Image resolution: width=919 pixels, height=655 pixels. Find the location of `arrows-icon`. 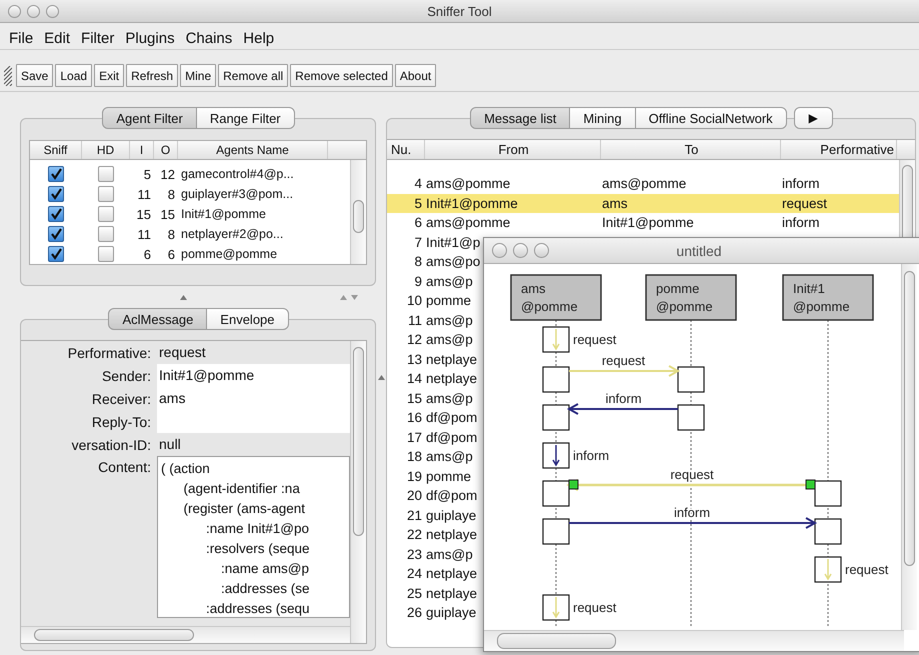

arrows-icon is located at coordinates (349, 297).